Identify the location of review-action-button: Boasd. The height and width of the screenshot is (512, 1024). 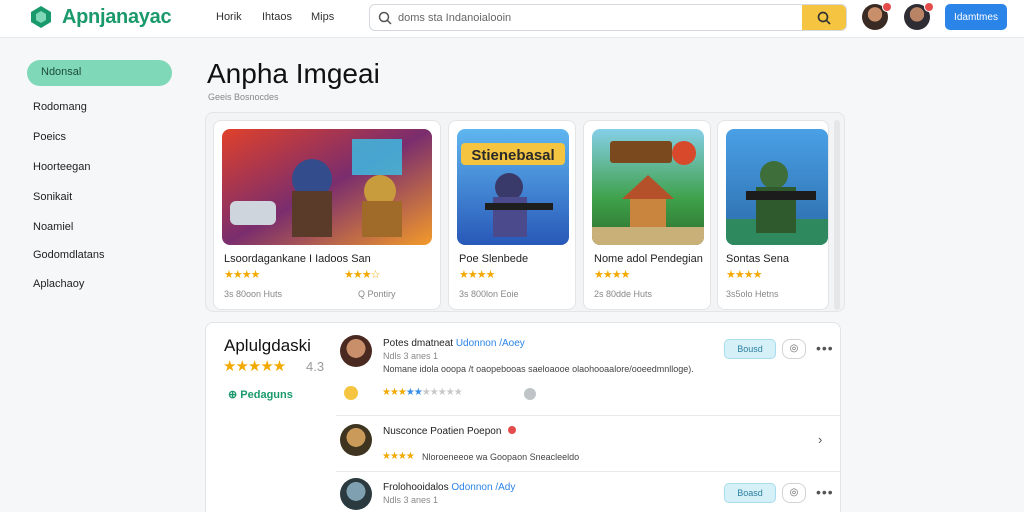
(750, 493).